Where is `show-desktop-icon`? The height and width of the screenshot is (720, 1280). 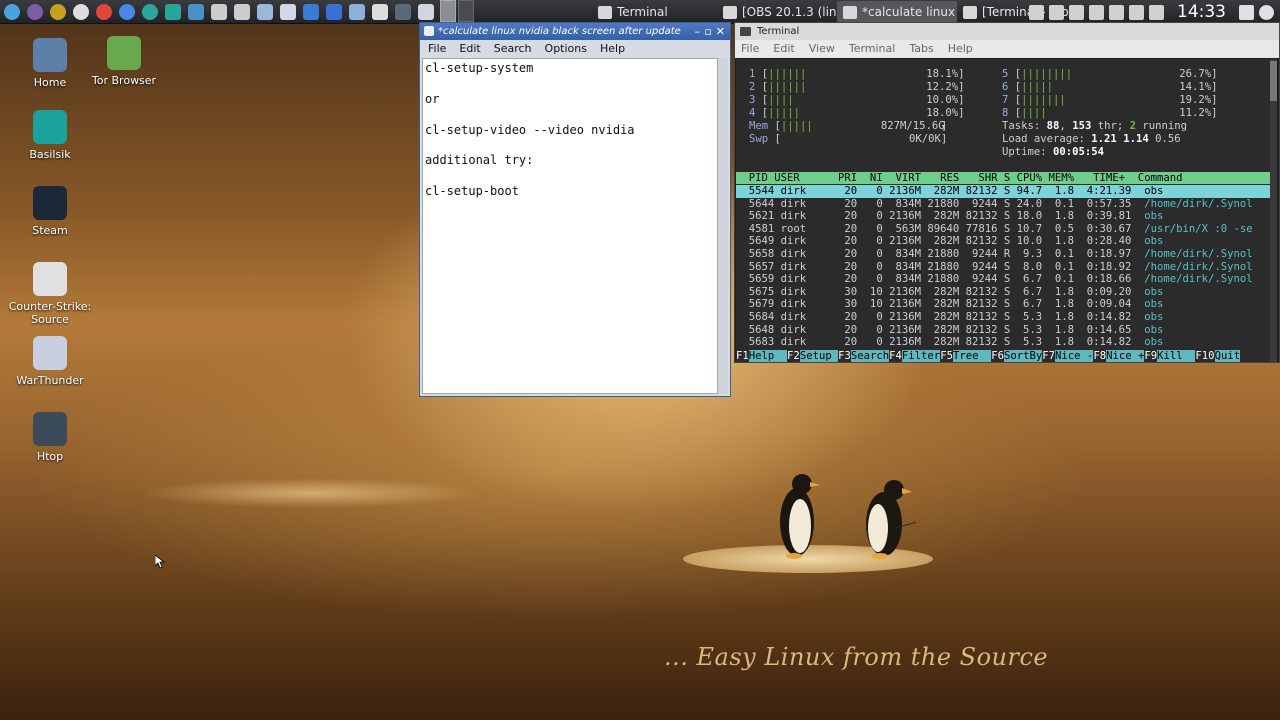 show-desktop-icon is located at coordinates (1246, 12).